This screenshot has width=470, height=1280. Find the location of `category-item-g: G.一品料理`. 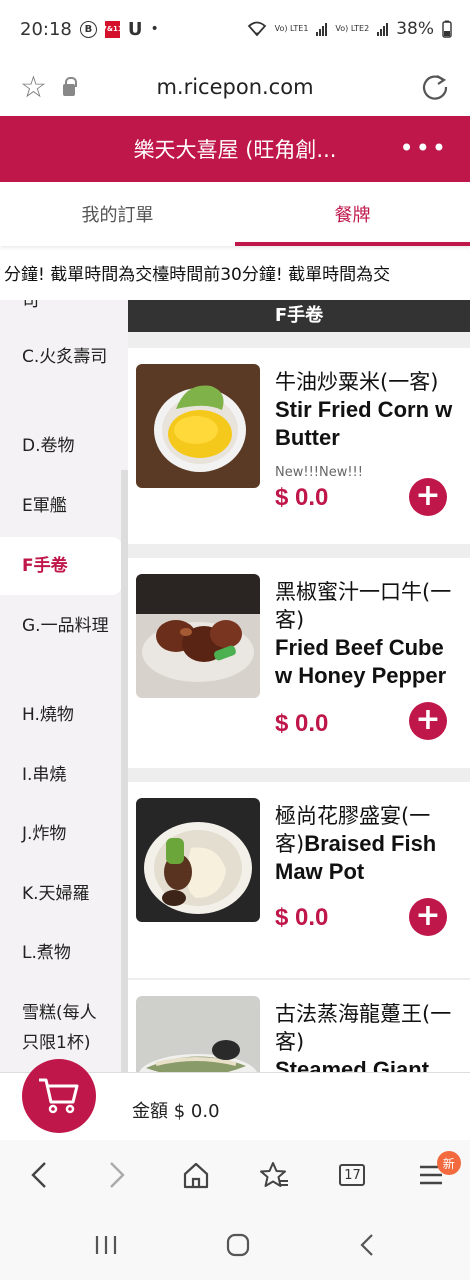

category-item-g: G.一品料理 is located at coordinates (61, 626).